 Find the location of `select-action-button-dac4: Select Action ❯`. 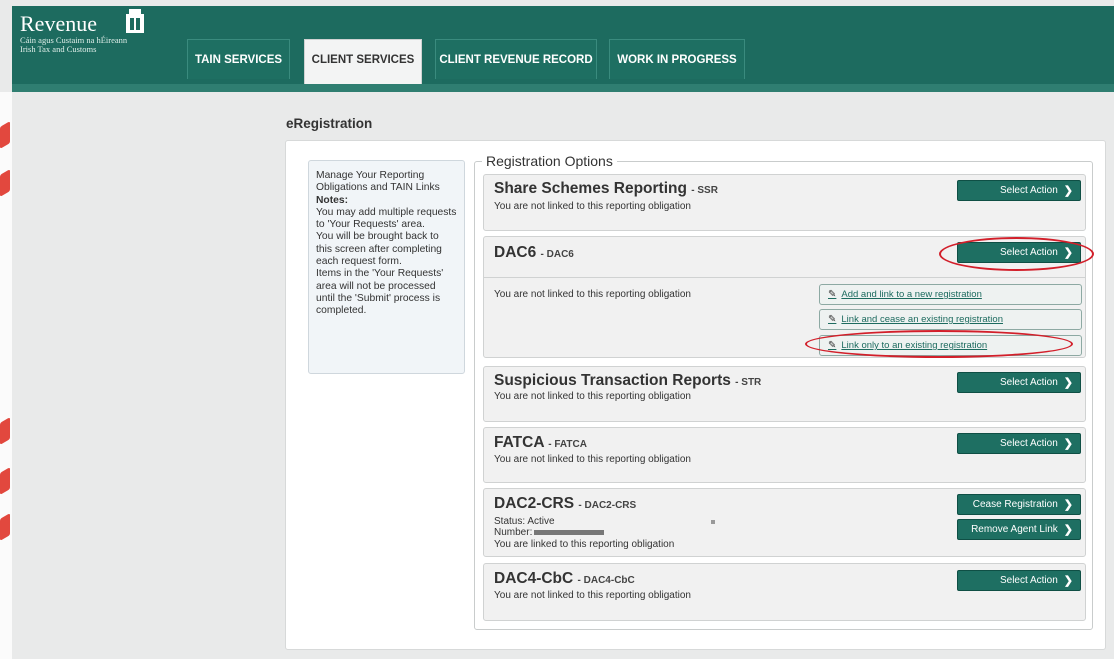

select-action-button-dac4: Select Action ❯ is located at coordinates (1019, 580).